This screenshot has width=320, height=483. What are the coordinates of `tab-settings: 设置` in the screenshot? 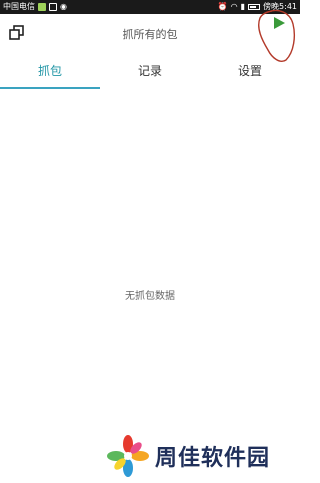 It's located at (250, 73).